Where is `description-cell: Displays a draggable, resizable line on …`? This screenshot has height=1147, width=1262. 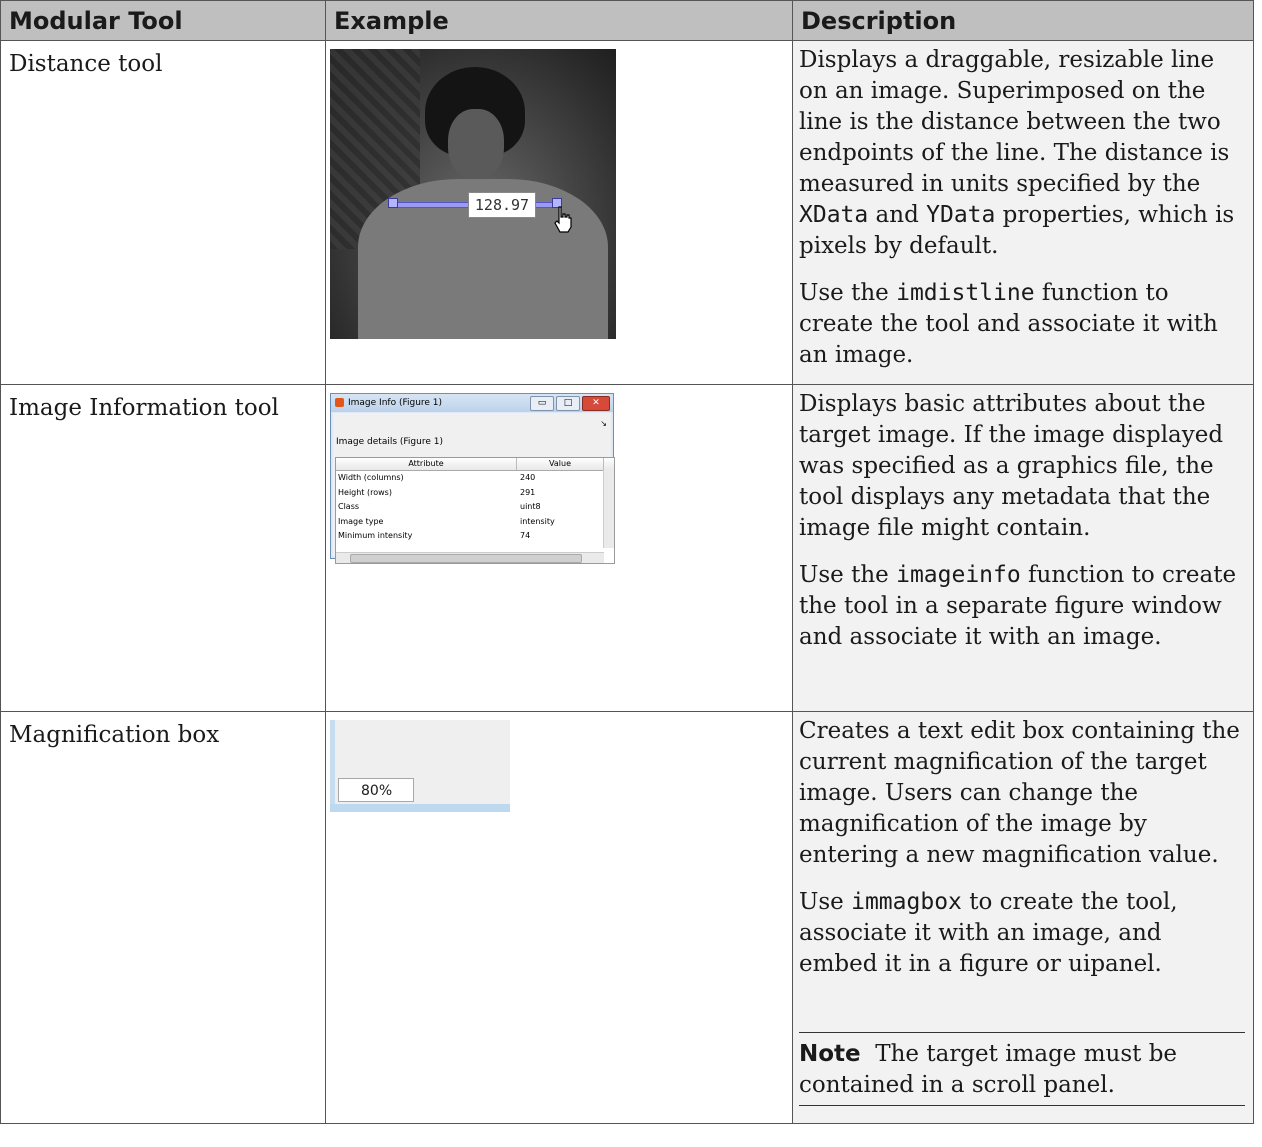
description-cell: Displays a draggable, resizable line on … is located at coordinates (1023, 212).